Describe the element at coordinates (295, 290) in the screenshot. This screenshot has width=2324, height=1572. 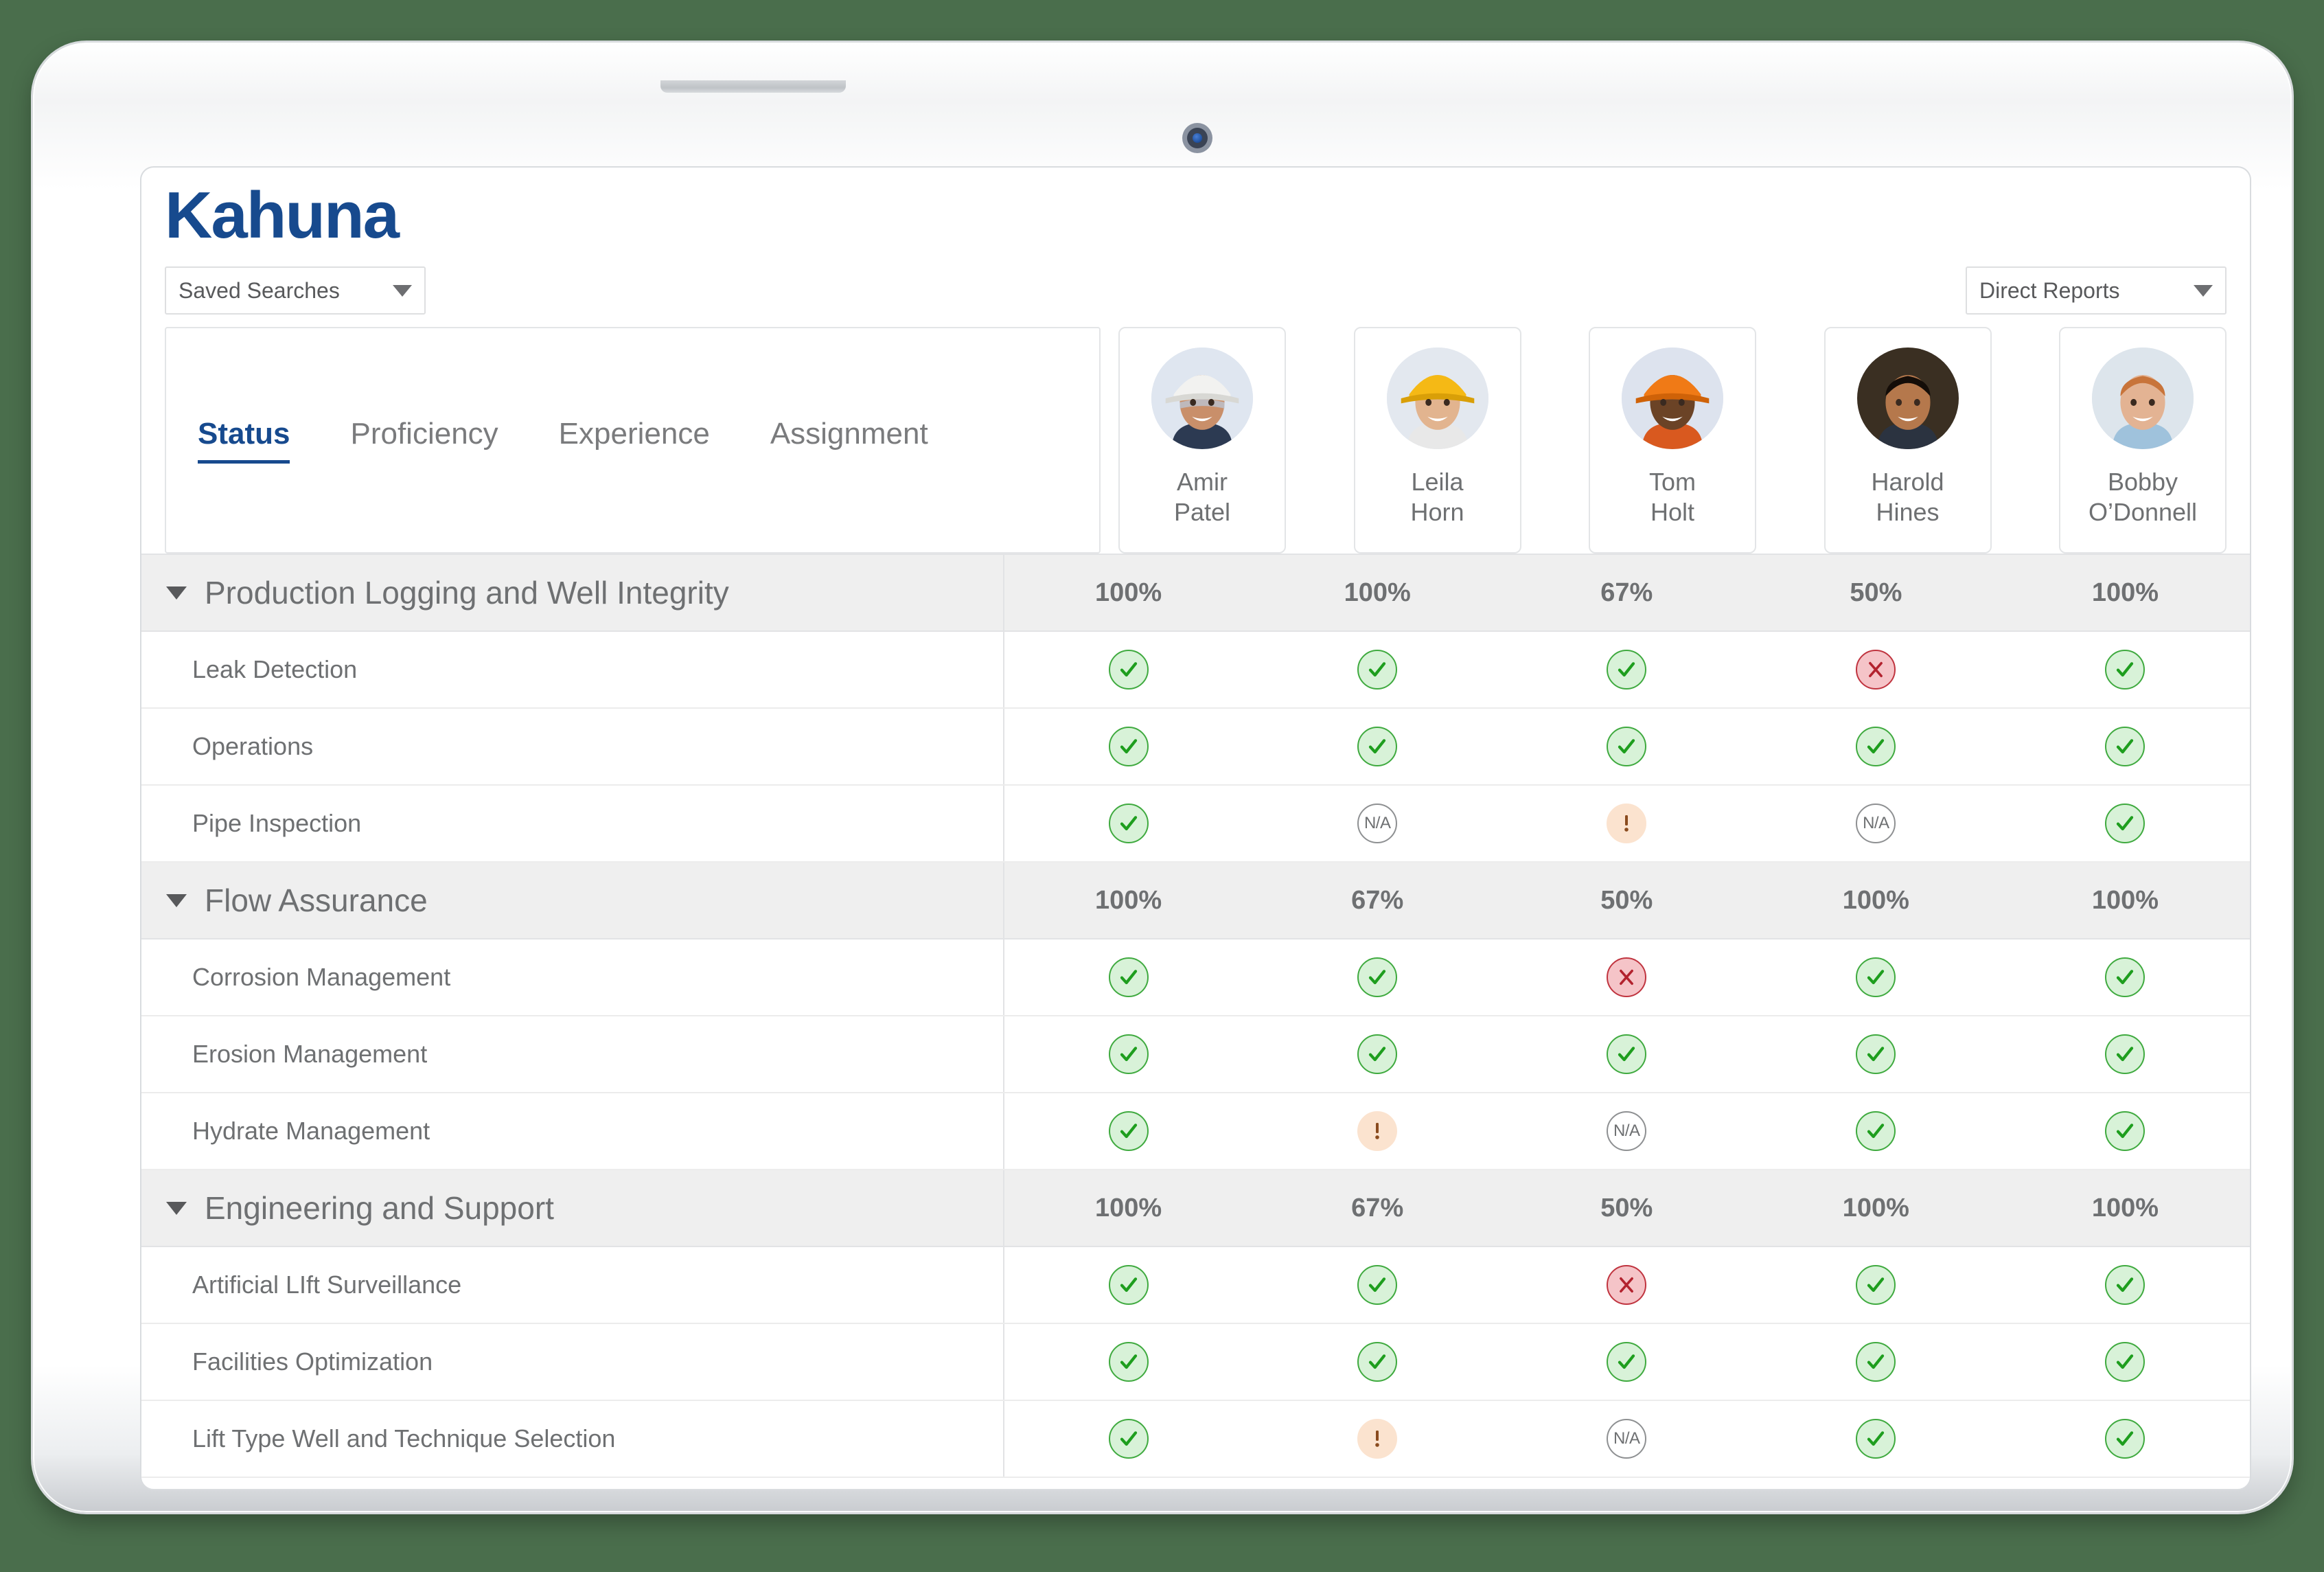
I see `saved-searches-dropdown: Saved Searches` at that location.